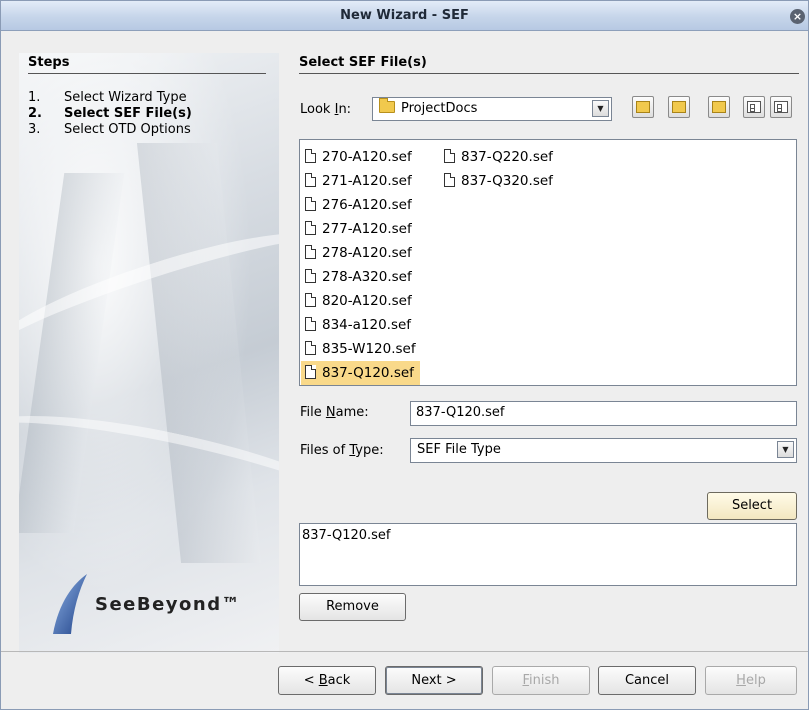 The width and height of the screenshot is (809, 710). I want to click on files-of-type-label: Files of Type:, so click(342, 450).